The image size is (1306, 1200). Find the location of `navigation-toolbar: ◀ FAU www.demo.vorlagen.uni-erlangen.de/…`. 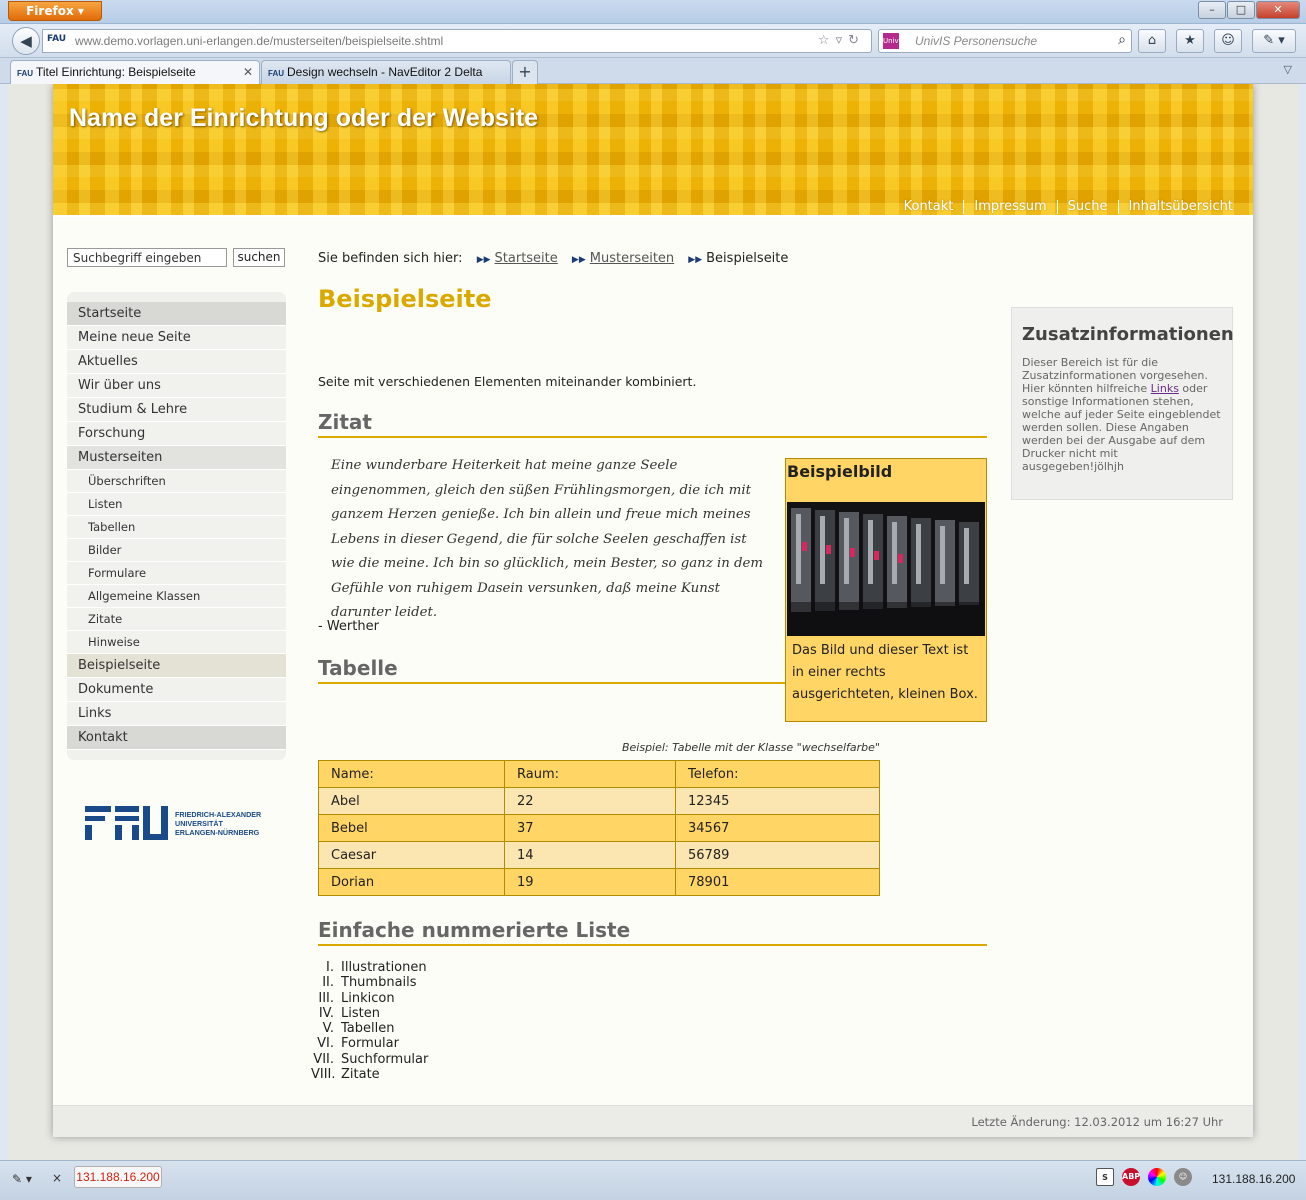

navigation-toolbar: ◀ FAU www.demo.vorlagen.uni-erlangen.de/… is located at coordinates (653, 41).